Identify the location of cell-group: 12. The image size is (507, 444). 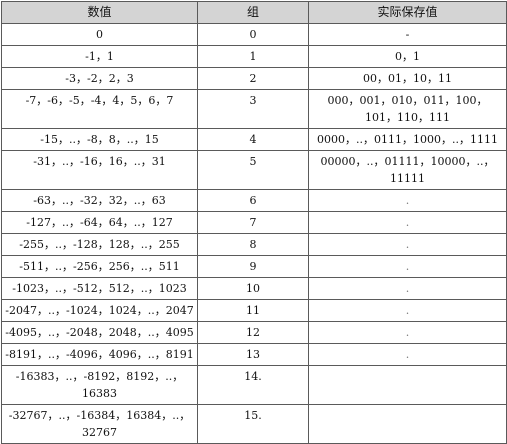
(253, 332).